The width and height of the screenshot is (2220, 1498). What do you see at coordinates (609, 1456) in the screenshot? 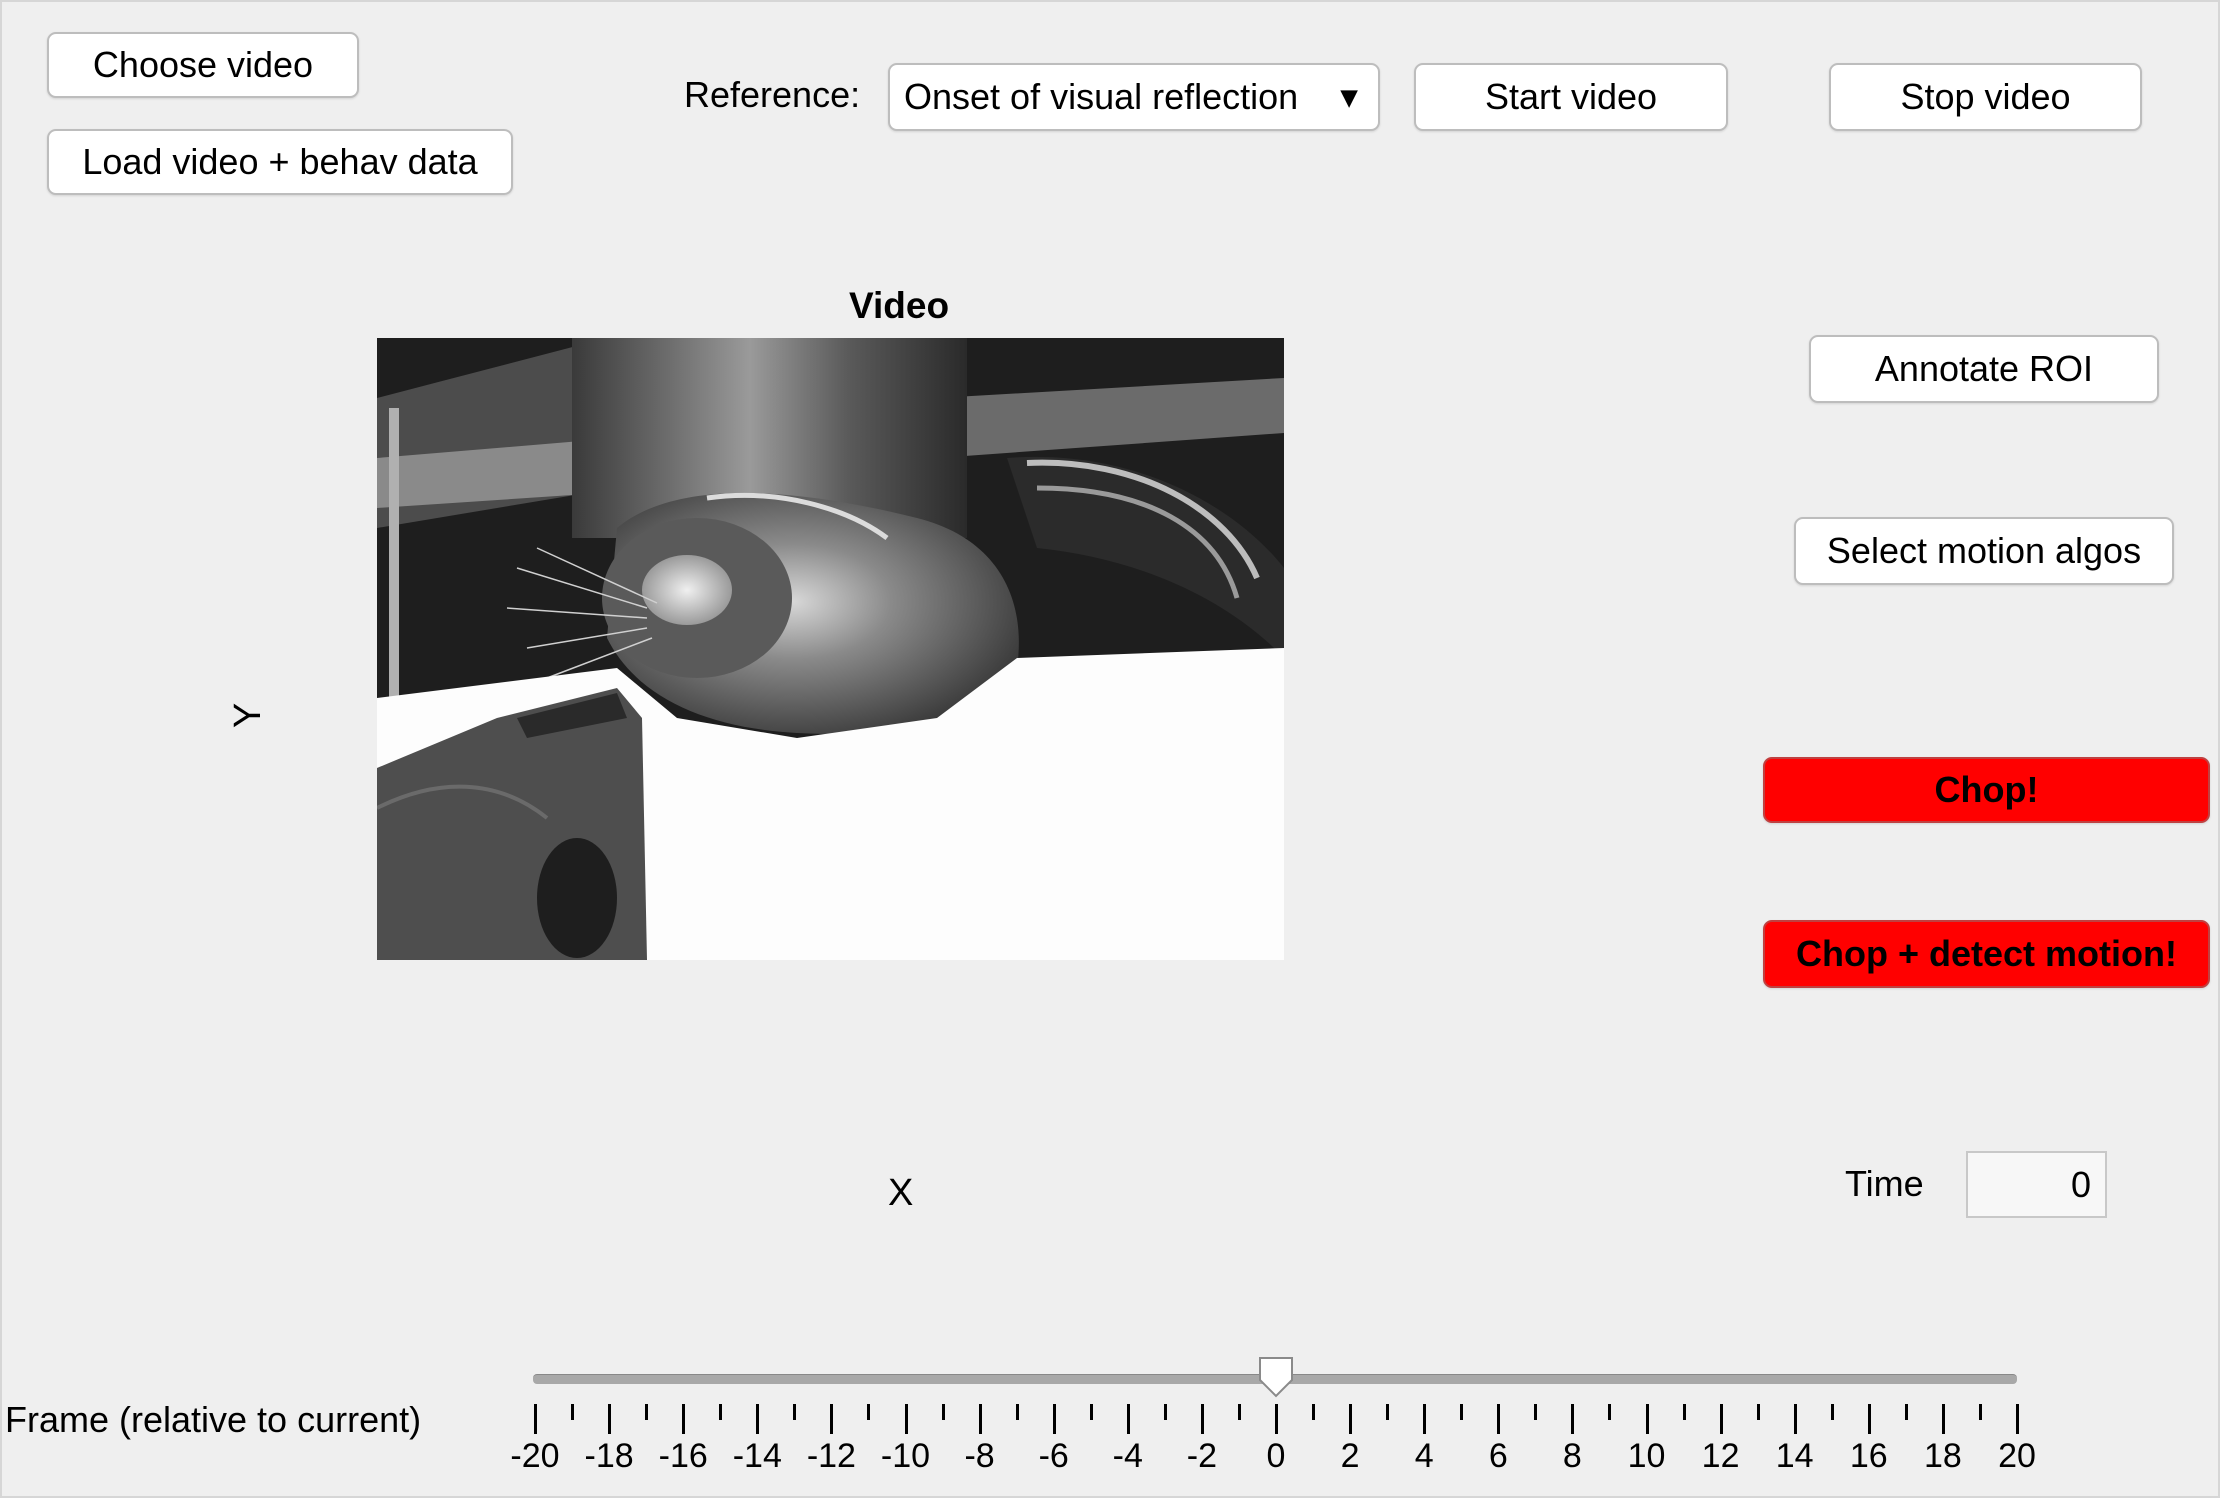
I see `tick-label: -18` at bounding box center [609, 1456].